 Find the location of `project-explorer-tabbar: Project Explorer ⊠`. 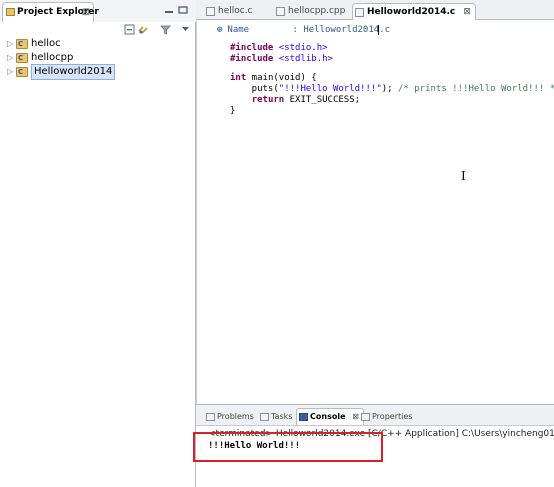

project-explorer-tabbar: Project Explorer ⊠ is located at coordinates (98, 11).